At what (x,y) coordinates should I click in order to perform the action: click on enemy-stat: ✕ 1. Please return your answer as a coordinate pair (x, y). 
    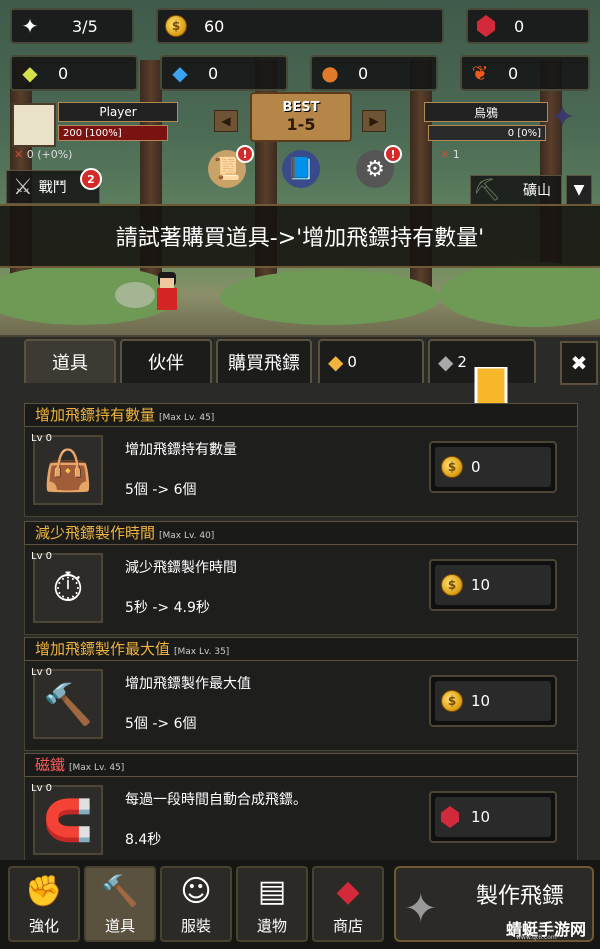
    Looking at the image, I should click on (450, 154).